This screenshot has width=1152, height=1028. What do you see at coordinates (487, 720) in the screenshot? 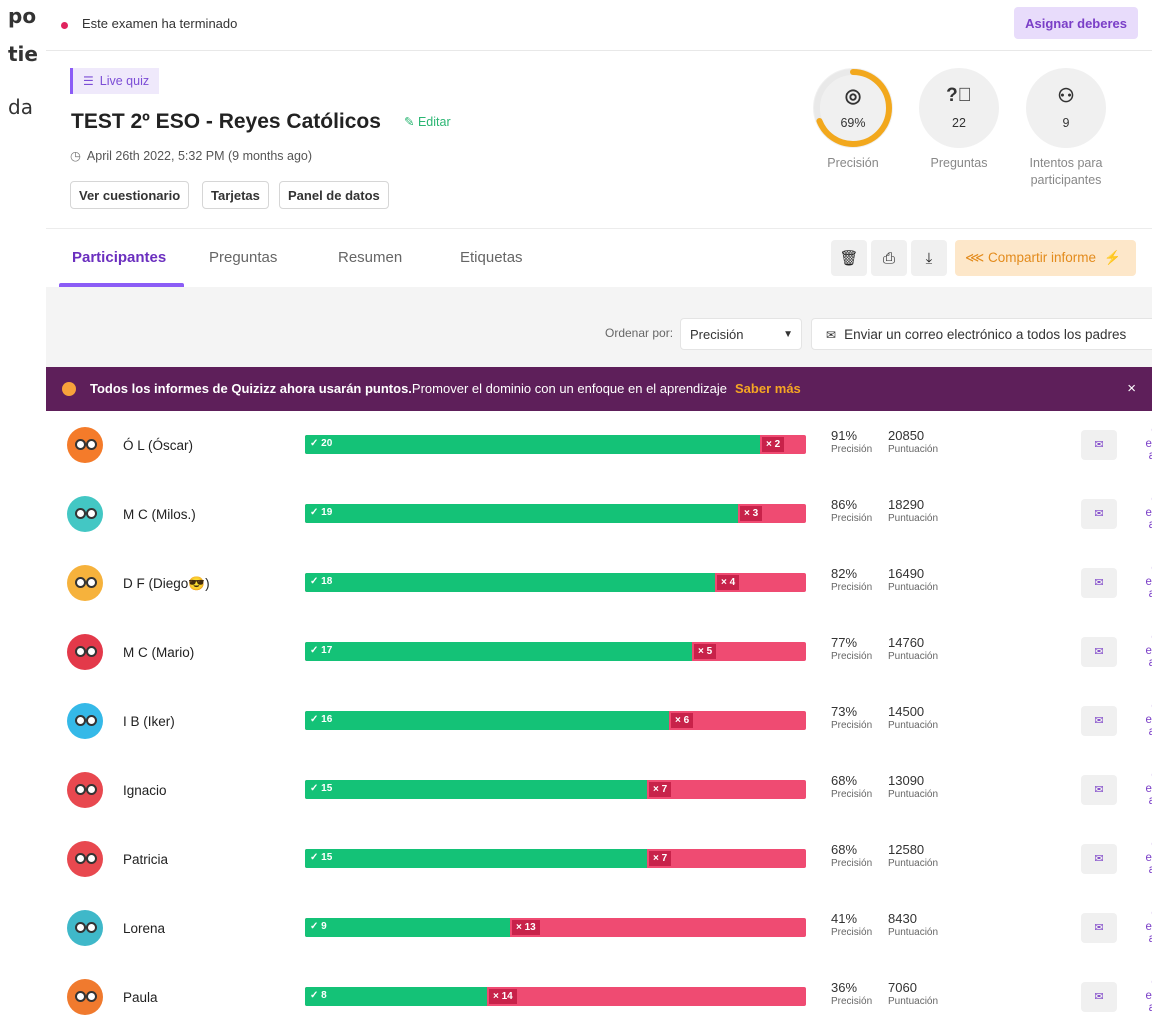
I see `correct-segment: ✓ 16` at bounding box center [487, 720].